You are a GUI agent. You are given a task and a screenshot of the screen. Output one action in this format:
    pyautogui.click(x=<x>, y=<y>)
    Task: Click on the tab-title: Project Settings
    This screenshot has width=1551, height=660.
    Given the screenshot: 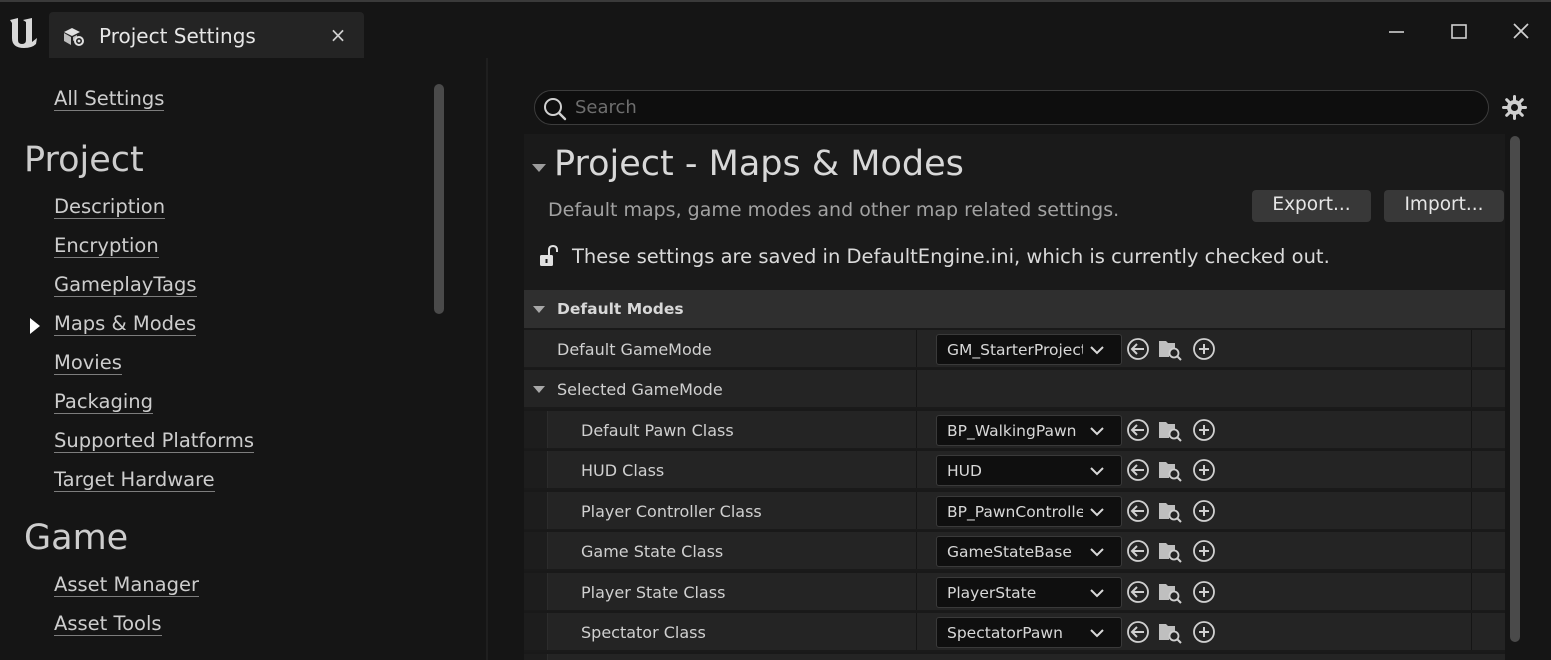 What is the action you would take?
    pyautogui.click(x=177, y=36)
    